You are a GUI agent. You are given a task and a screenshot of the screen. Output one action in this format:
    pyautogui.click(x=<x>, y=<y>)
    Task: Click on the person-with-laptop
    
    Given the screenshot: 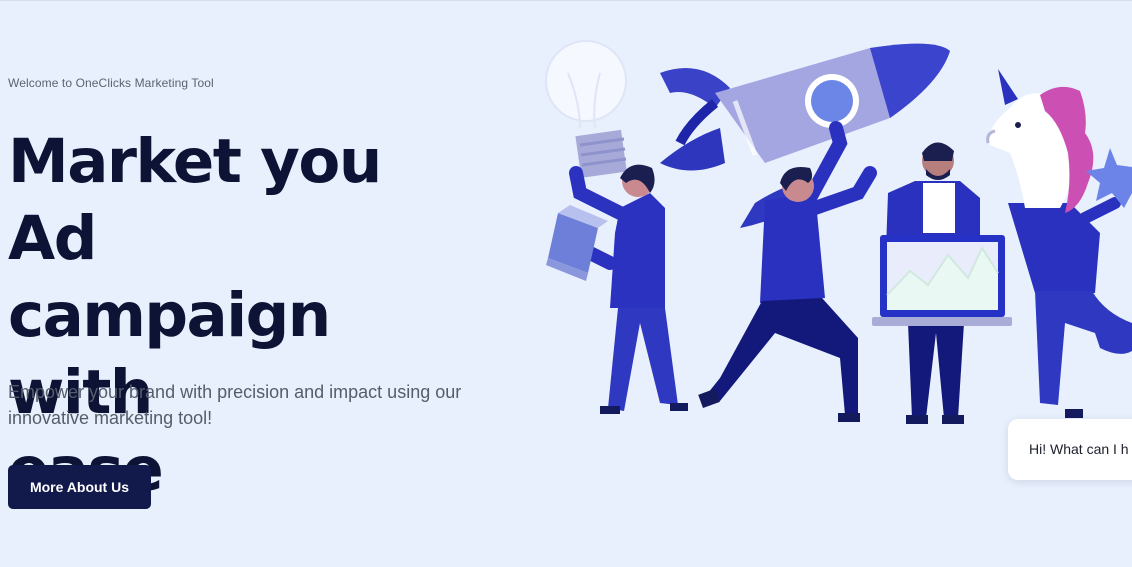 What is the action you would take?
    pyautogui.click(x=942, y=283)
    